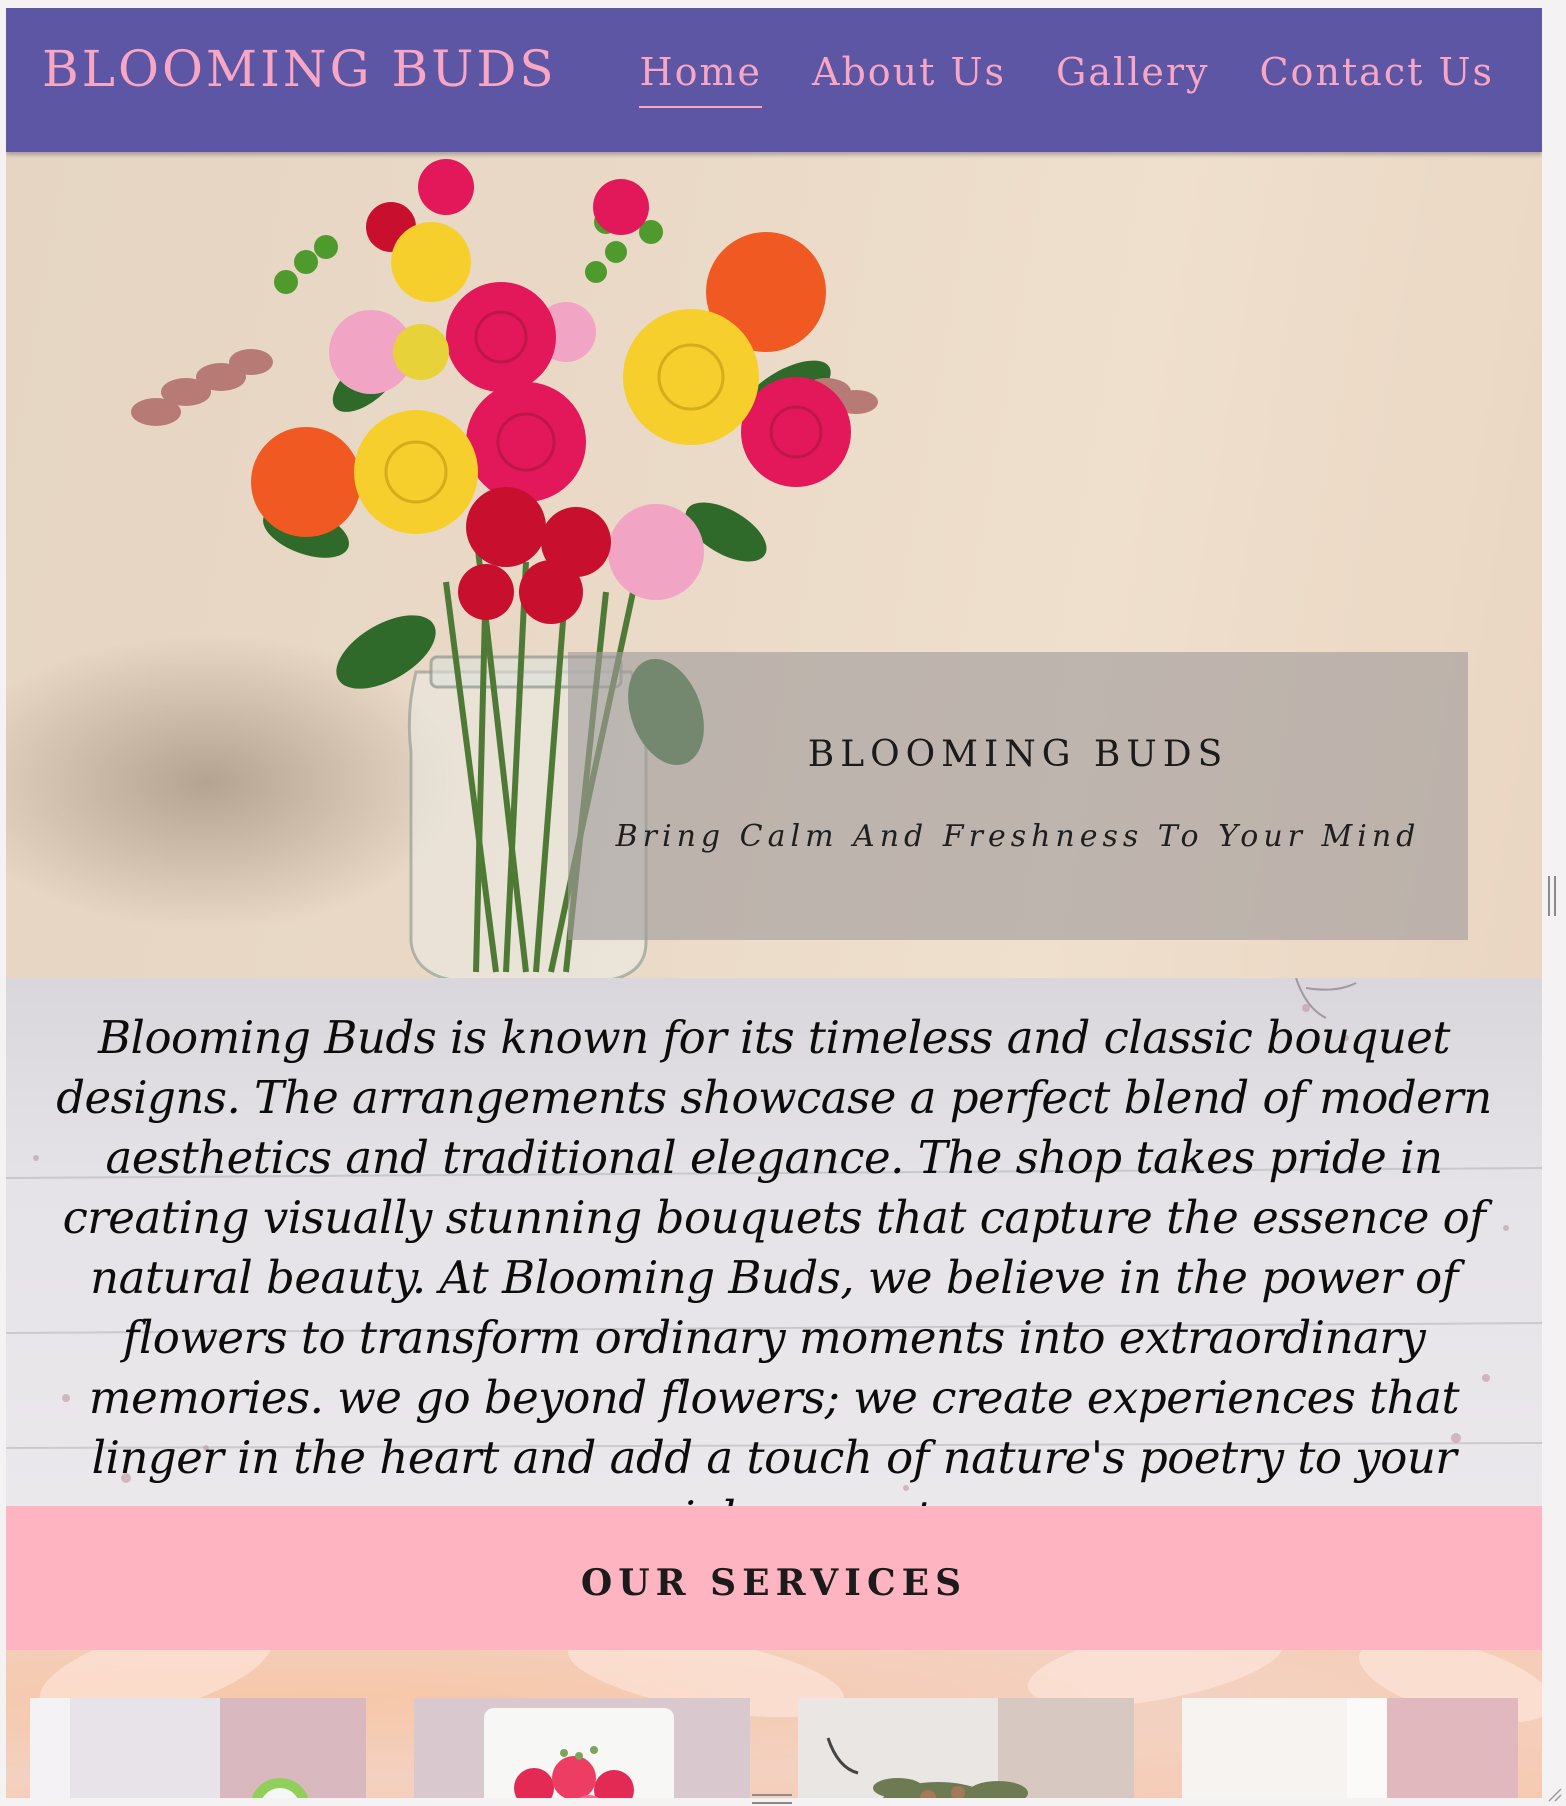 The width and height of the screenshot is (1566, 1806). Describe the element at coordinates (1132, 79) in the screenshot. I see `nav-link-gallery: Gallery` at that location.